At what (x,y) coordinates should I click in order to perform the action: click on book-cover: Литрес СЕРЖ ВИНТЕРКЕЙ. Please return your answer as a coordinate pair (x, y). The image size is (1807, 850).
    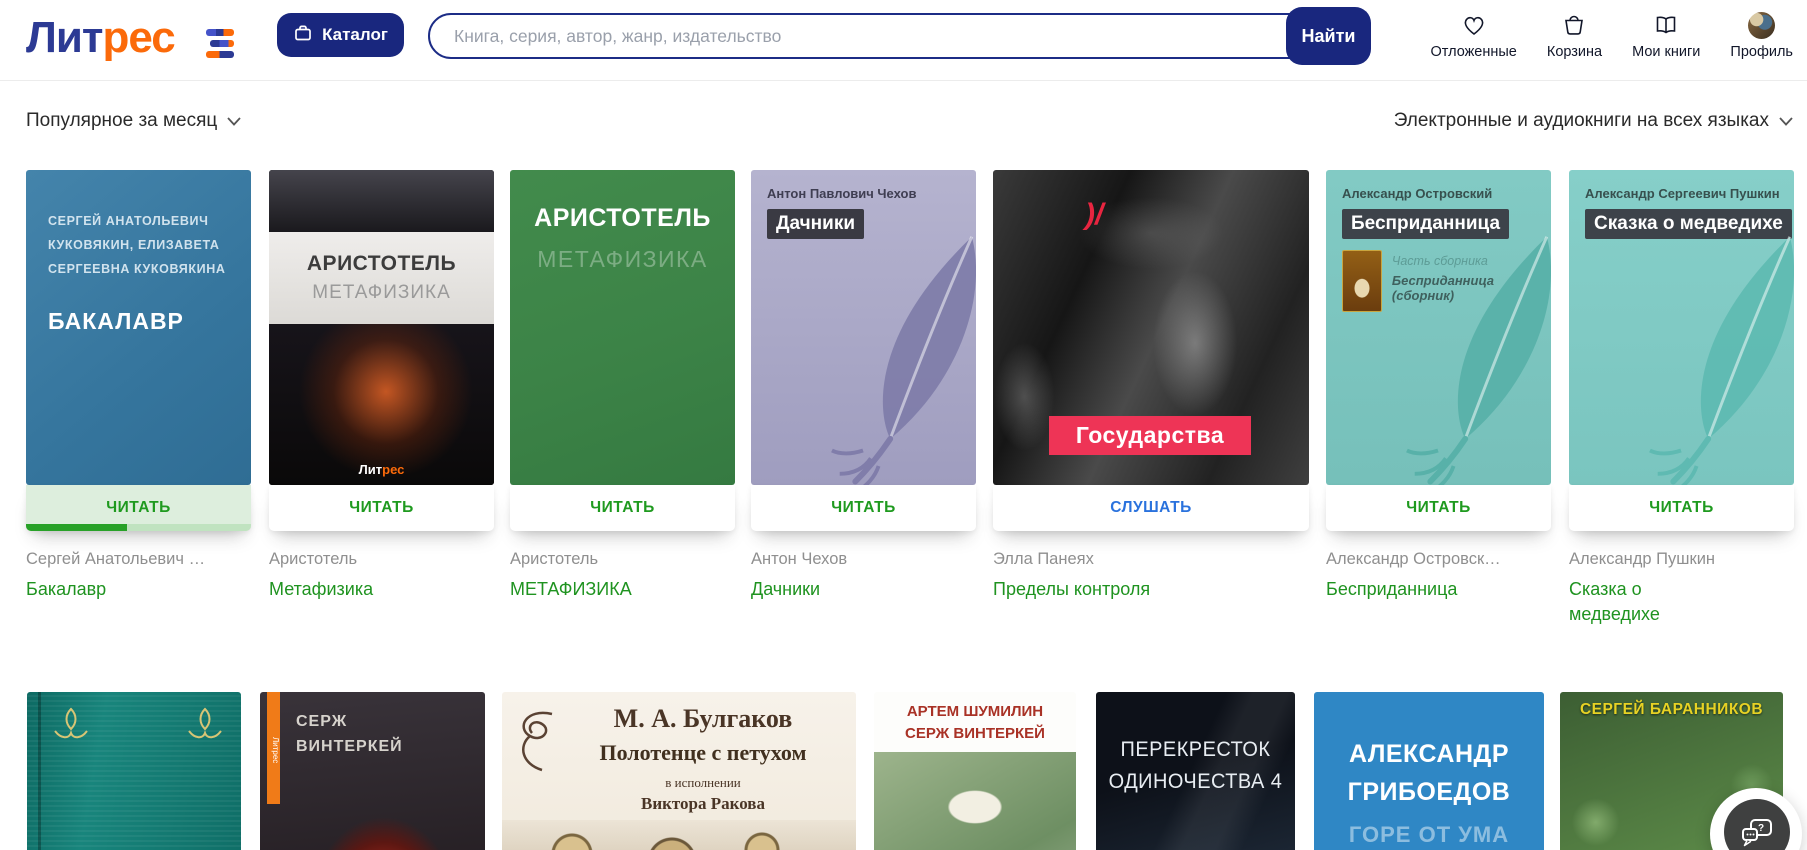
    Looking at the image, I should click on (372, 771).